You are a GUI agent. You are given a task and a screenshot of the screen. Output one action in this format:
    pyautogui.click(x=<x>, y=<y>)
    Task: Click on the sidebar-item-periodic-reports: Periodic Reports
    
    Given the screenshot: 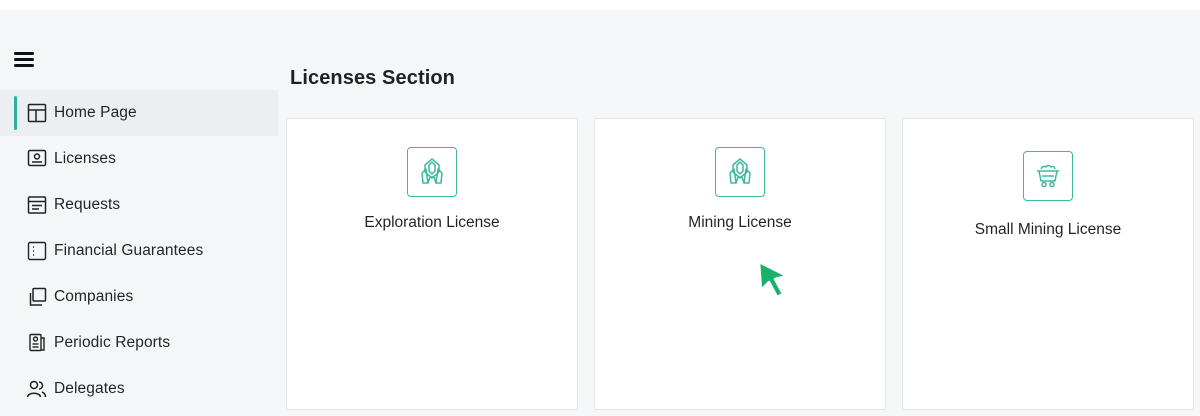 What is the action you would take?
    pyautogui.click(x=140, y=343)
    